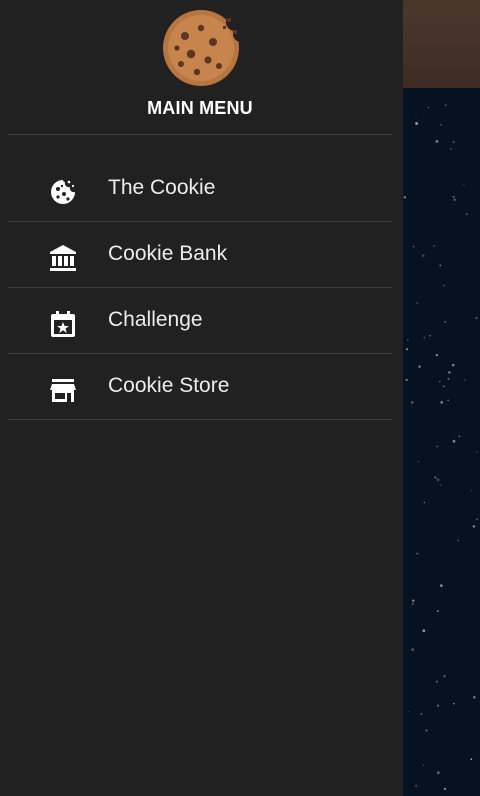 This screenshot has width=480, height=796. I want to click on menu-item-cookie-bank: Cookie Bank, so click(200, 255).